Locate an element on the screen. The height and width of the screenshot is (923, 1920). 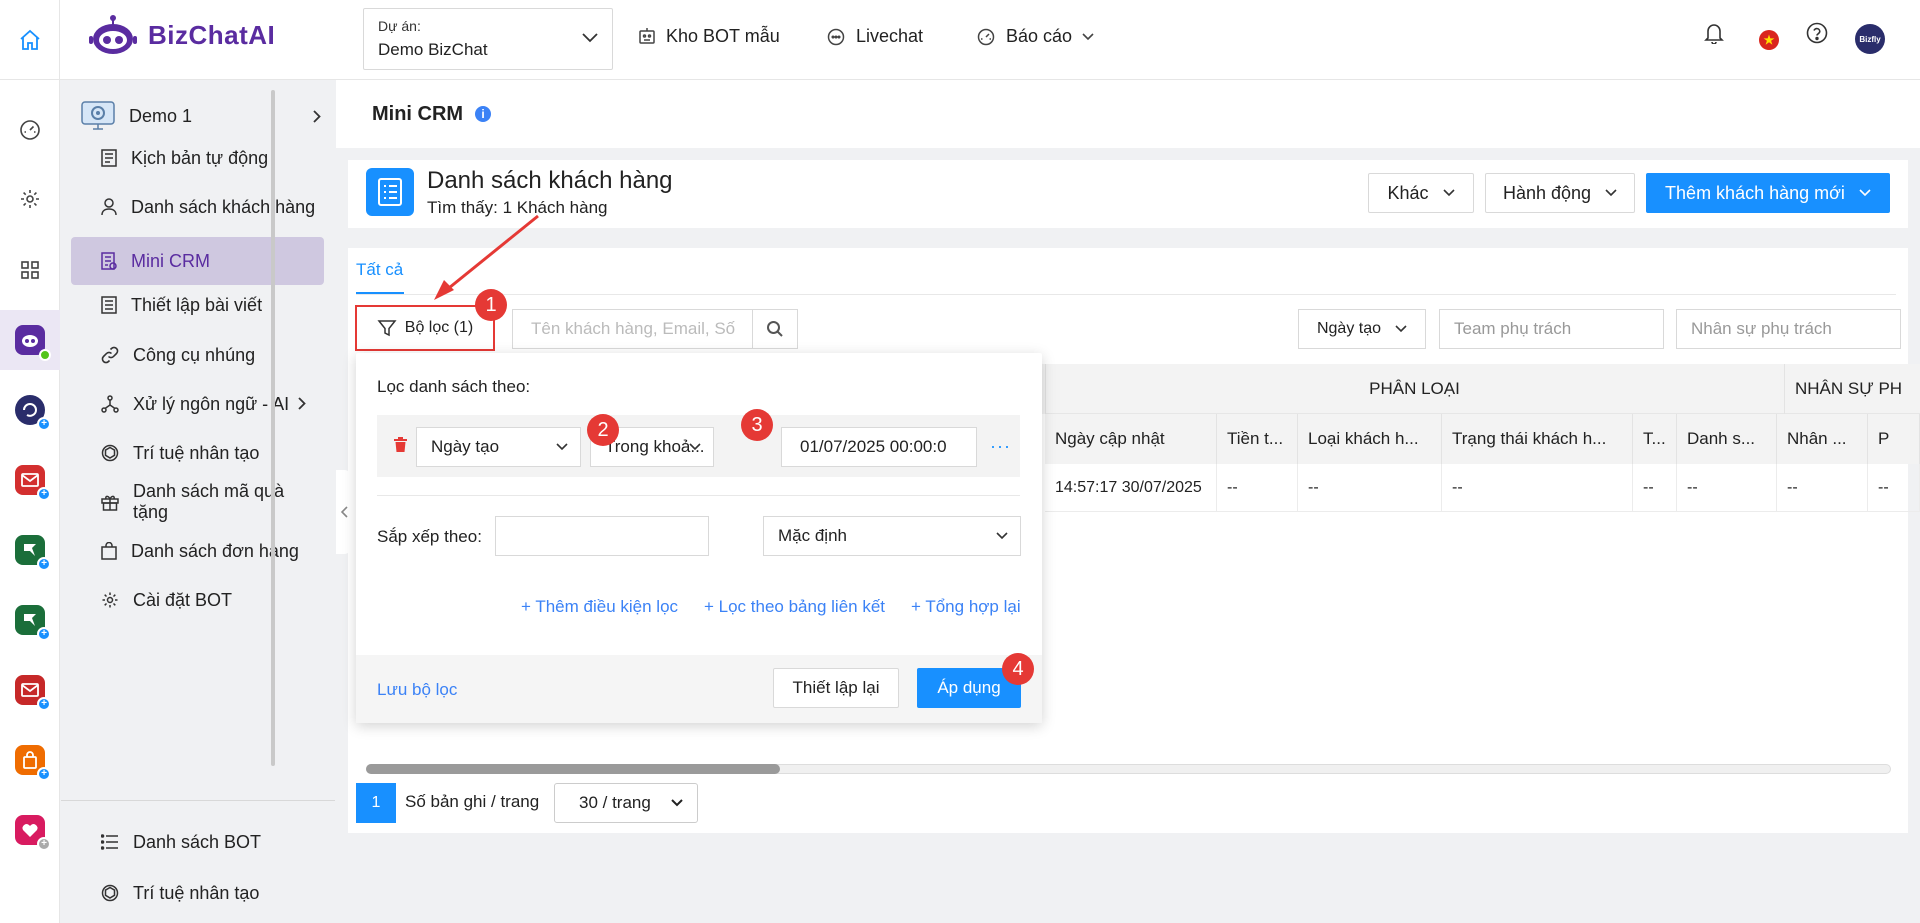
sidebar-item-kich-ban: Kịch bản tự động is located at coordinates (197, 158).